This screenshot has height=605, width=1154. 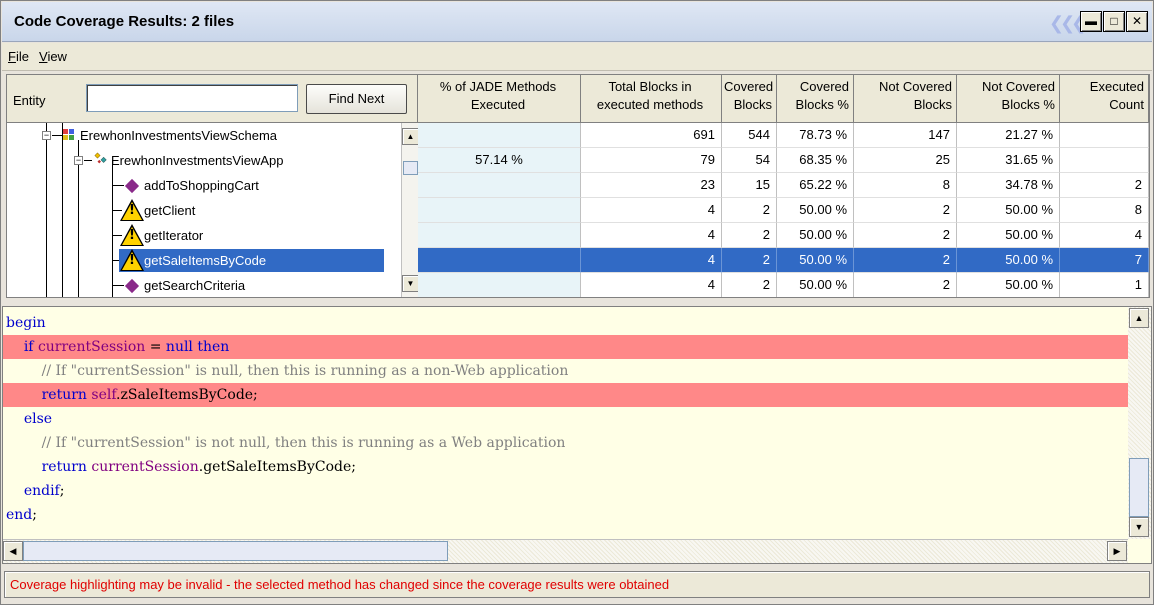 I want to click on tree-item-label: getSaleItemsByCode, so click(x=205, y=260).